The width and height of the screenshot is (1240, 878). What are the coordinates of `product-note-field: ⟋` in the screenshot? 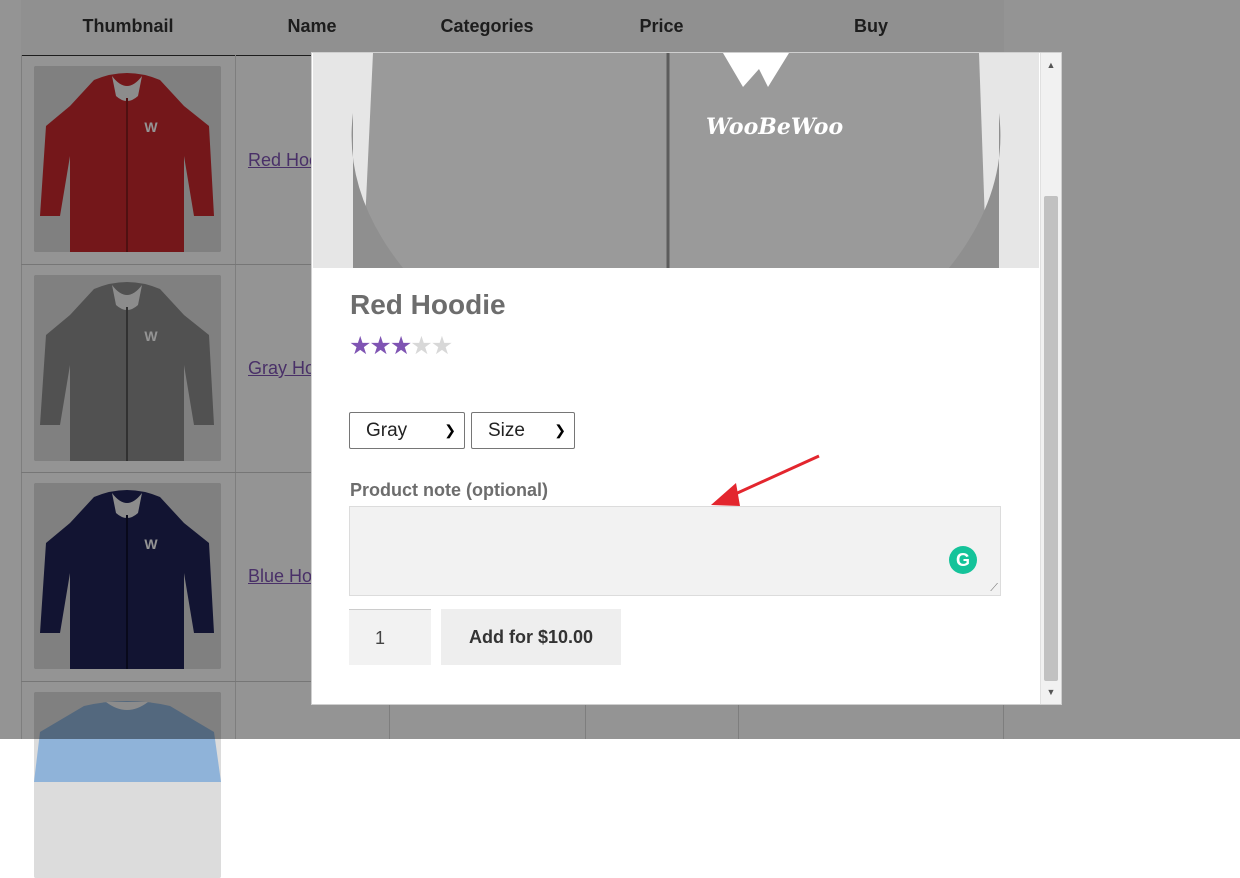 It's located at (675, 551).